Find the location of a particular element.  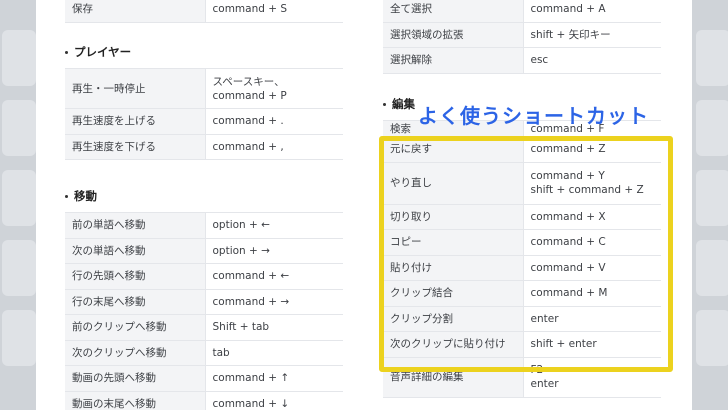

table-row: 全て選択 command + A is located at coordinates (522, 11).